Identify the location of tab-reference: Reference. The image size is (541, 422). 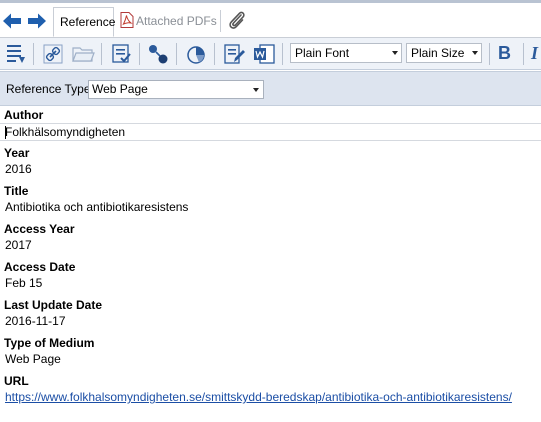
(84, 22).